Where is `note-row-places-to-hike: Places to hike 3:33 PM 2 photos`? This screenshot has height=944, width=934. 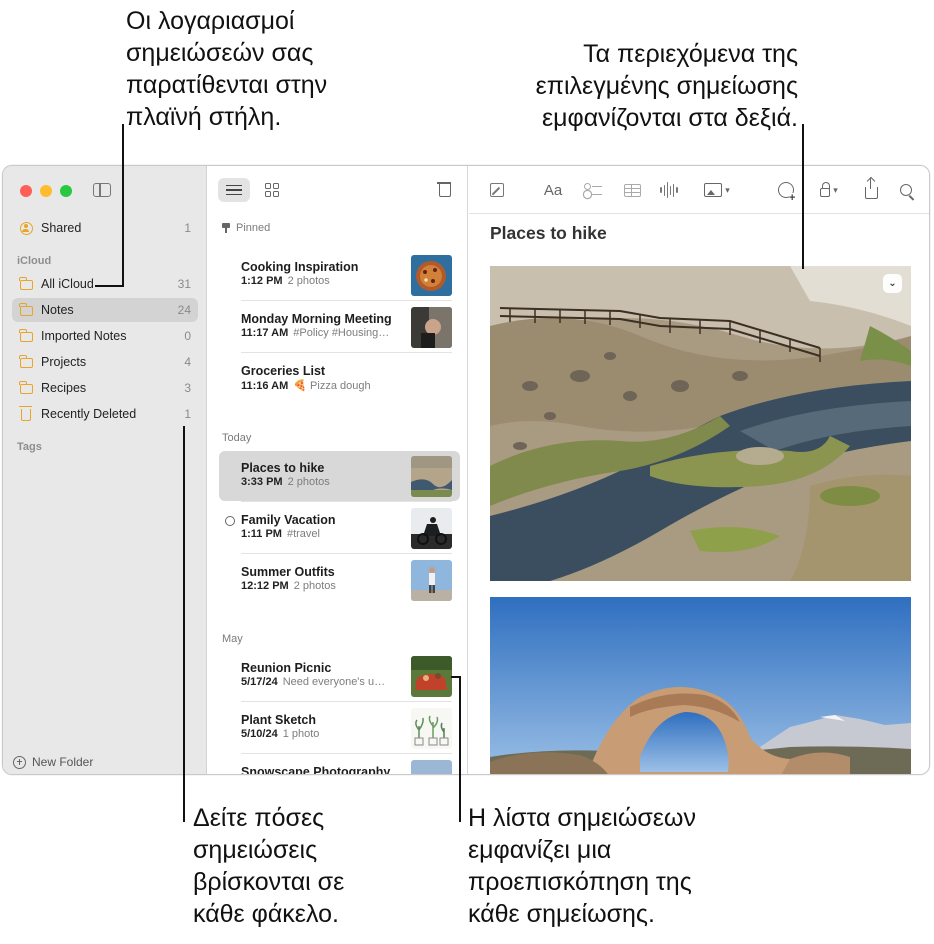
note-row-places-to-hike: Places to hike 3:33 PM 2 photos is located at coordinates (339, 476).